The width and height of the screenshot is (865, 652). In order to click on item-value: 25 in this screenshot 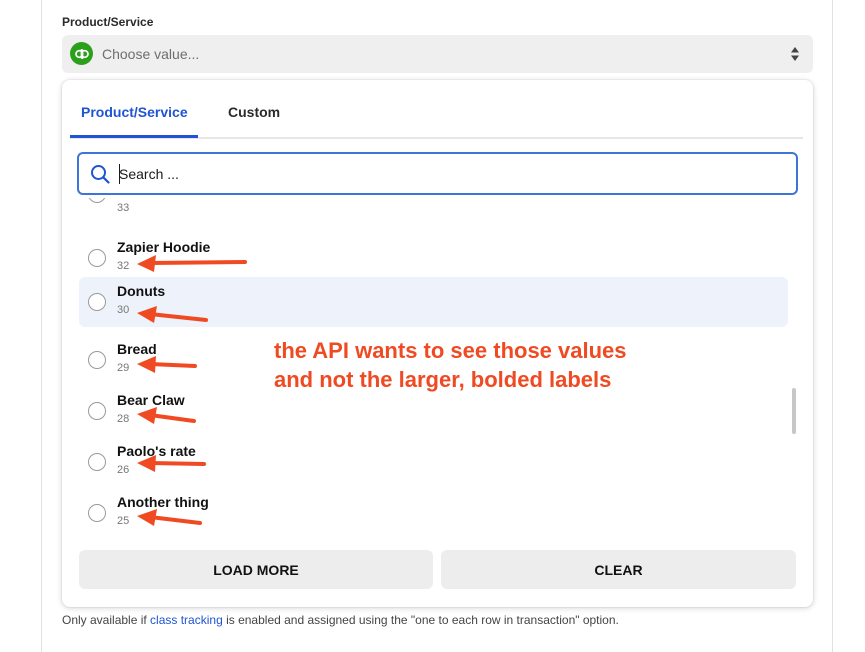, I will do `click(123, 521)`.